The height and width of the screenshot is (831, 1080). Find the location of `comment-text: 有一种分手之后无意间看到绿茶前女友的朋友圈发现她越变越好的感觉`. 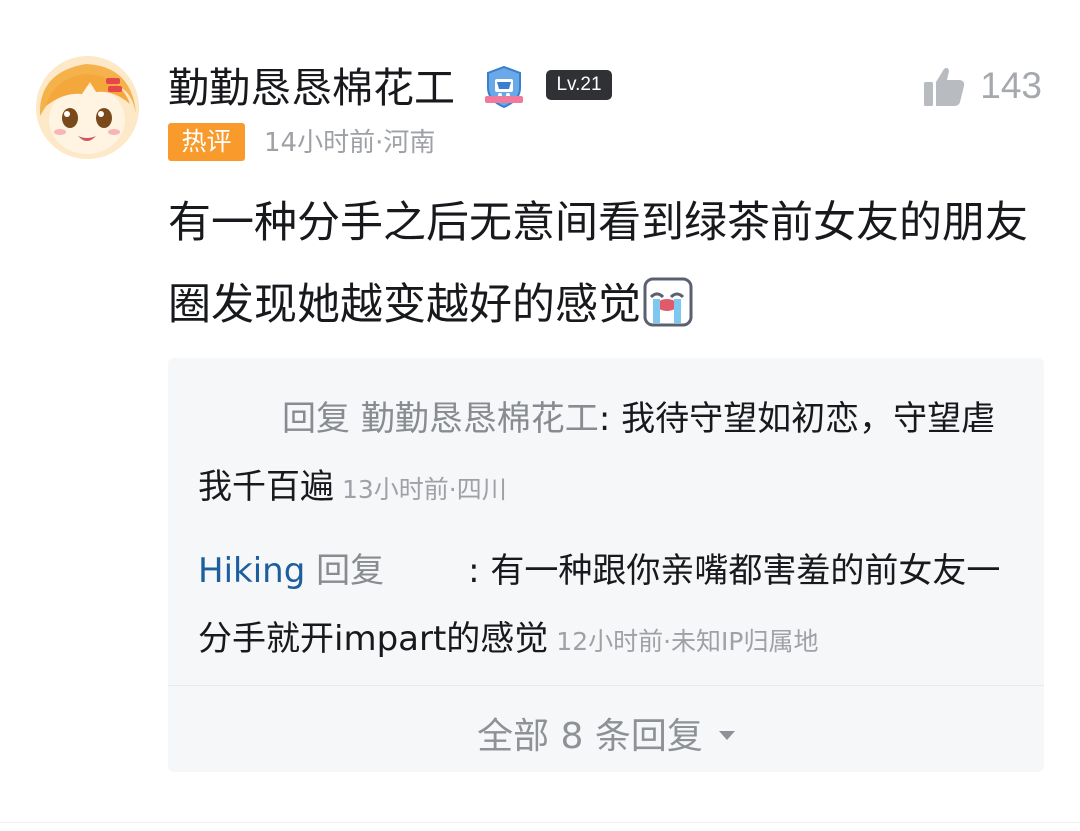

comment-text: 有一种分手之后无意间看到绿茶前女友的朋友圈发现她越变越好的感觉 is located at coordinates (598, 264).